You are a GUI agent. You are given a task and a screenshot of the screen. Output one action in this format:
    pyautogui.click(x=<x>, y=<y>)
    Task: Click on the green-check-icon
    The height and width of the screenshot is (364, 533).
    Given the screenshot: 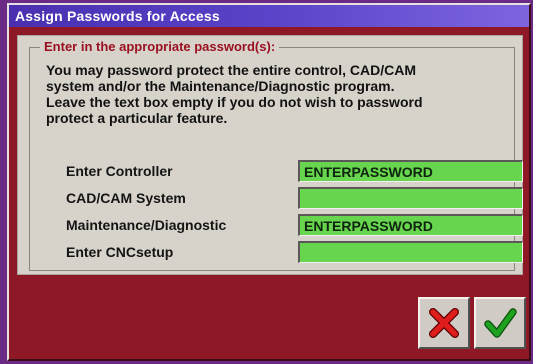 What is the action you would take?
    pyautogui.click(x=500, y=323)
    